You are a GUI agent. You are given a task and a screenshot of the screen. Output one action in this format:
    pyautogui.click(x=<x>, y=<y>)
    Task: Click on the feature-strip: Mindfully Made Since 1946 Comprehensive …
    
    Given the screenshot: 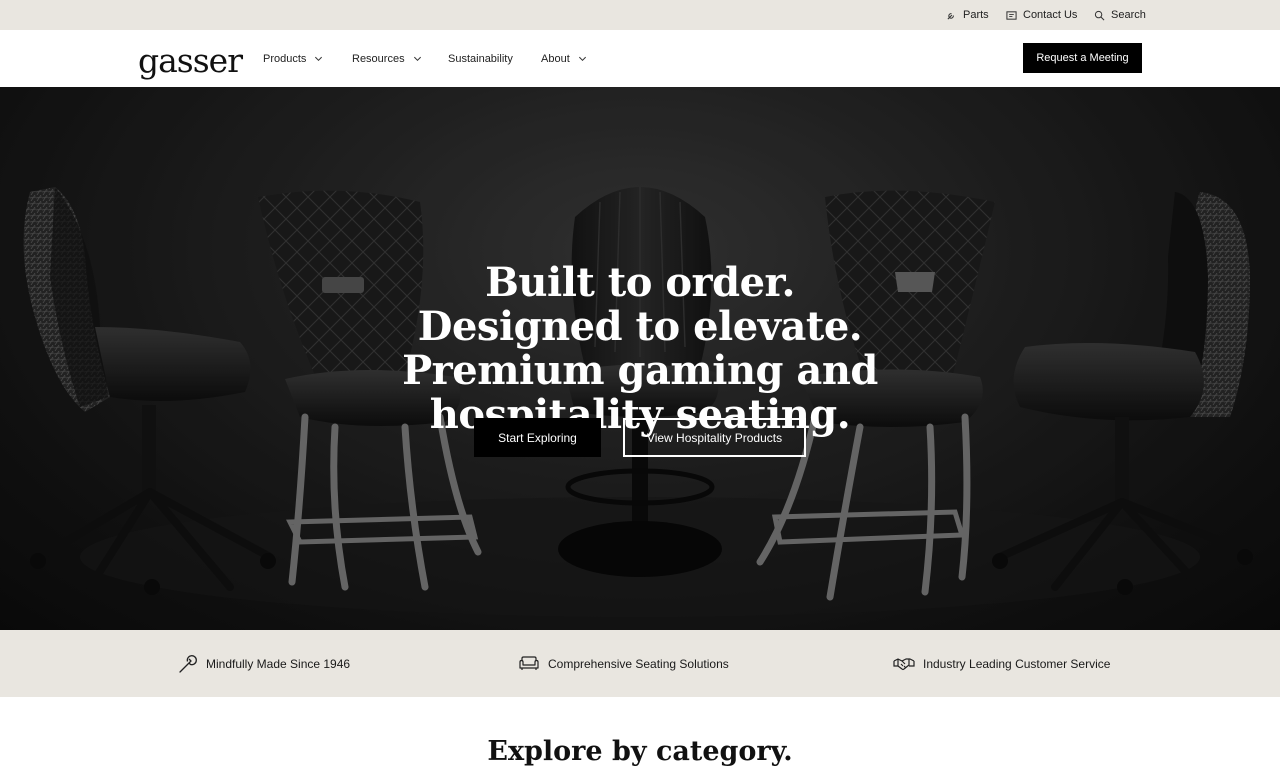 What is the action you would take?
    pyautogui.click(x=640, y=663)
    